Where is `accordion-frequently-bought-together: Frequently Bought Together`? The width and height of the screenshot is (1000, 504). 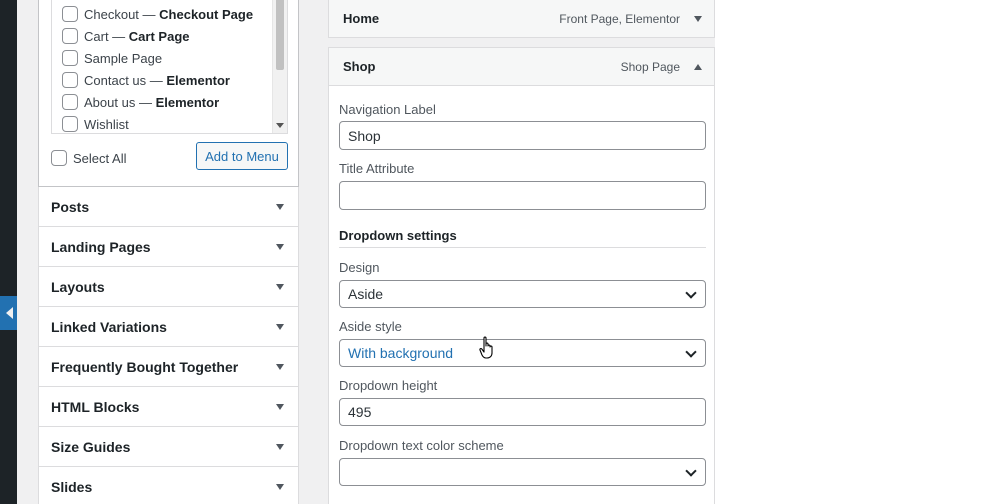 accordion-frequently-bought-together: Frequently Bought Together is located at coordinates (168, 367).